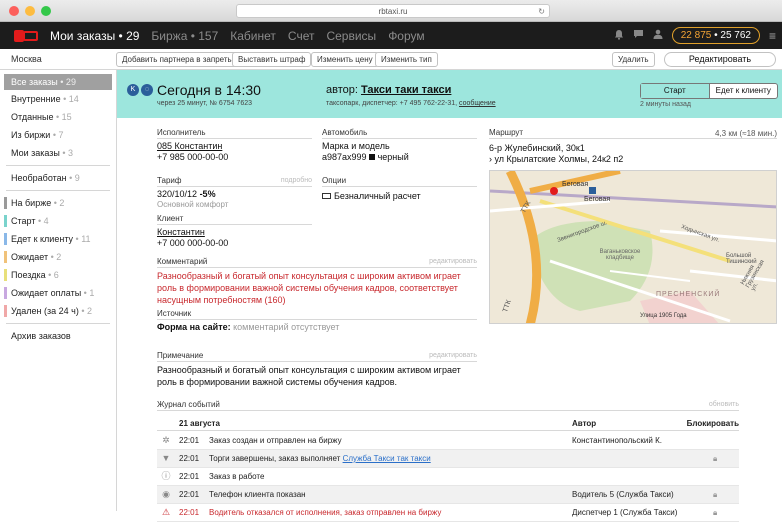 This screenshot has width=782, height=522. What do you see at coordinates (744, 91) in the screenshot?
I see `status-going-button: Едет к клиенту` at bounding box center [744, 91].